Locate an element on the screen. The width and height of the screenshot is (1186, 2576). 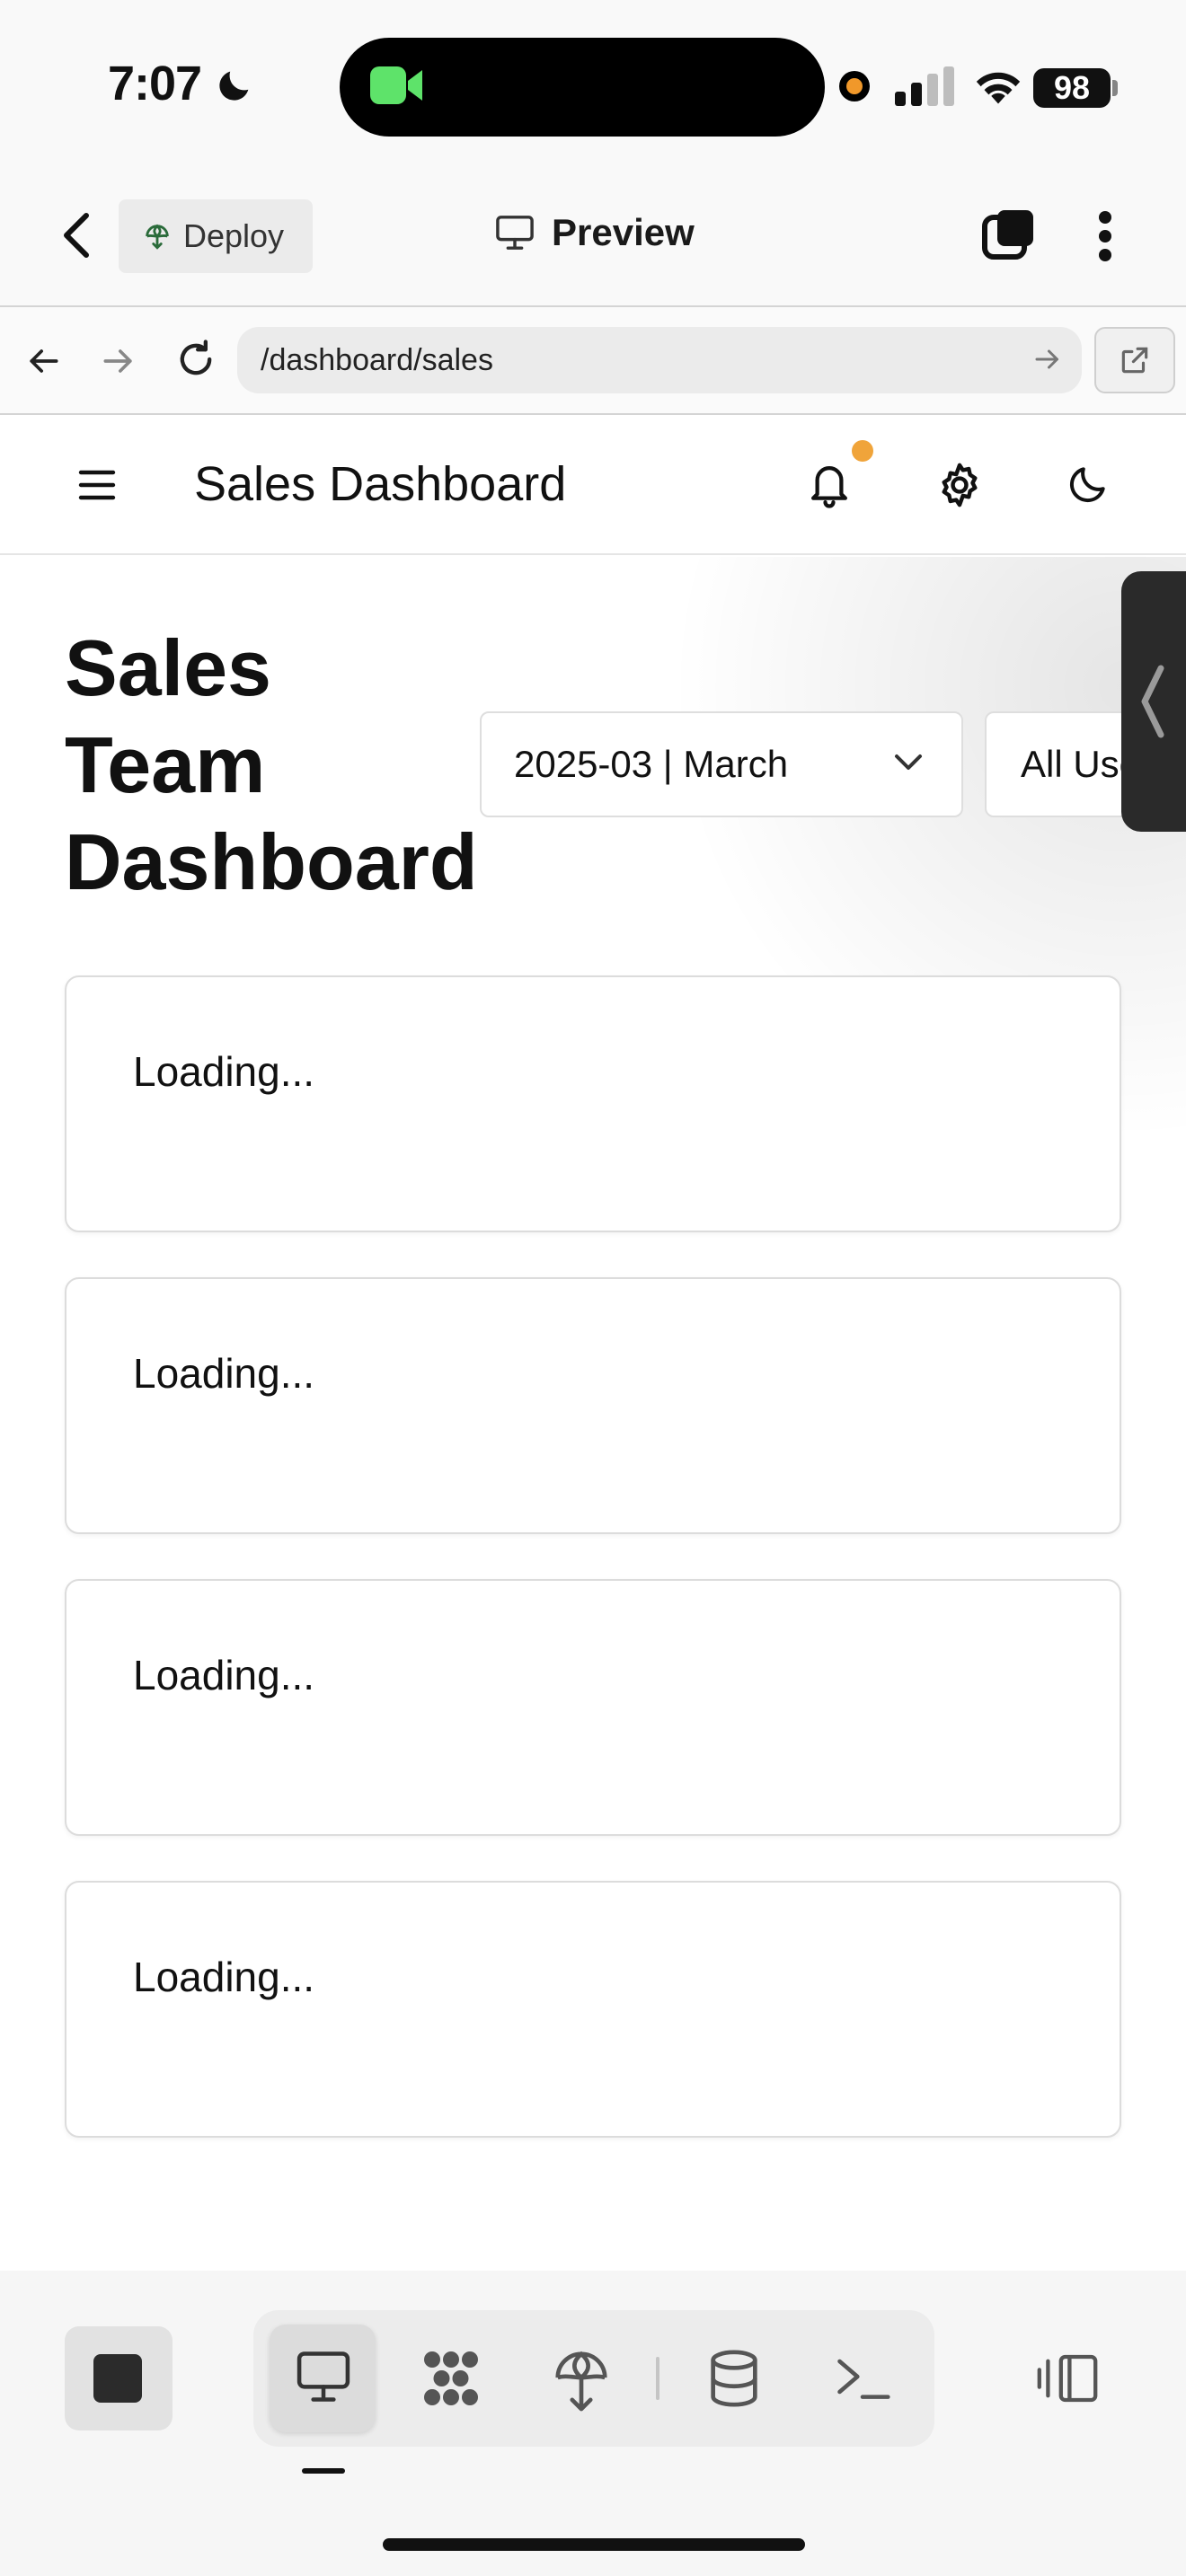
more-options-icon is located at coordinates (1105, 236).